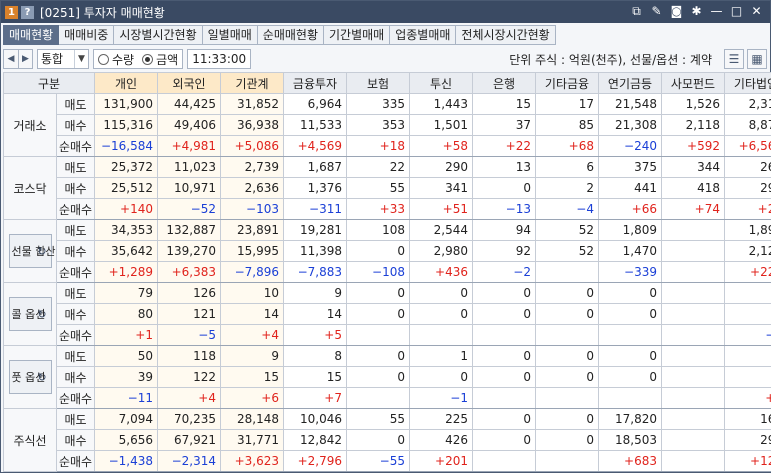  What do you see at coordinates (630, 146) in the screenshot?
I see `table-cell: −240` at bounding box center [630, 146].